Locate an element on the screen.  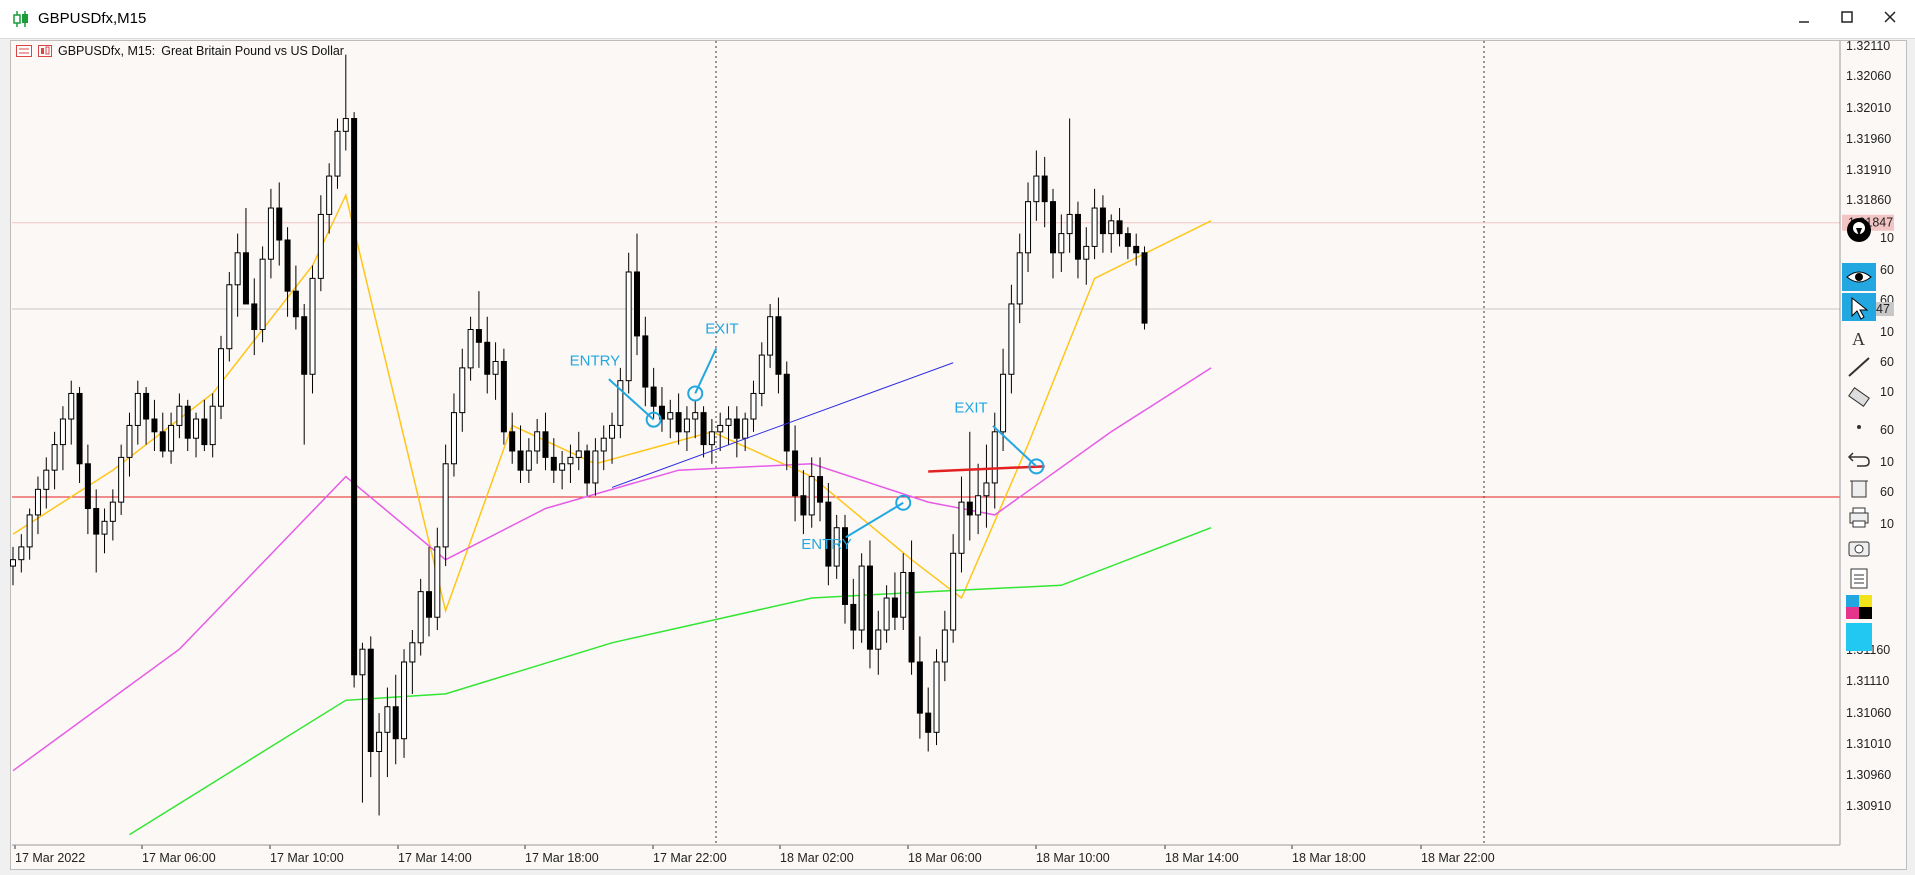
ruler-tool is located at coordinates (1859, 397).